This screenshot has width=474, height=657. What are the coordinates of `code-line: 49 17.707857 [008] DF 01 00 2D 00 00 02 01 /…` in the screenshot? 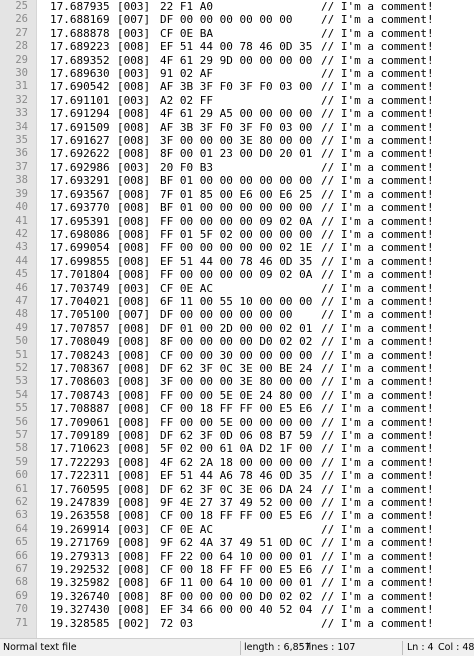 It's located at (237, 328).